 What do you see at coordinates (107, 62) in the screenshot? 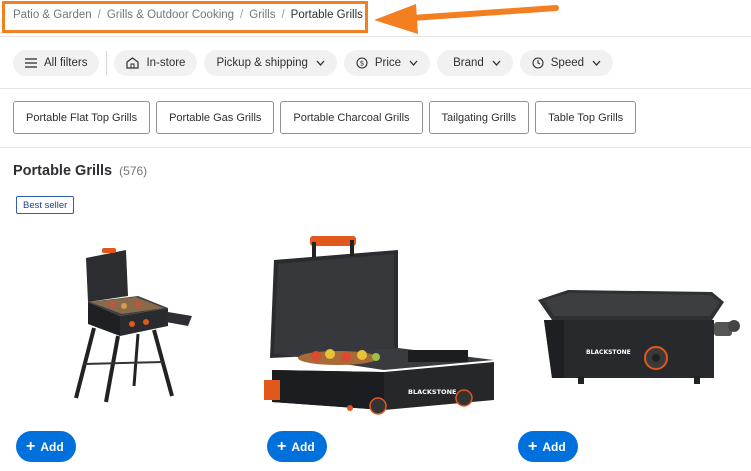
I see `filter-separator` at bounding box center [107, 62].